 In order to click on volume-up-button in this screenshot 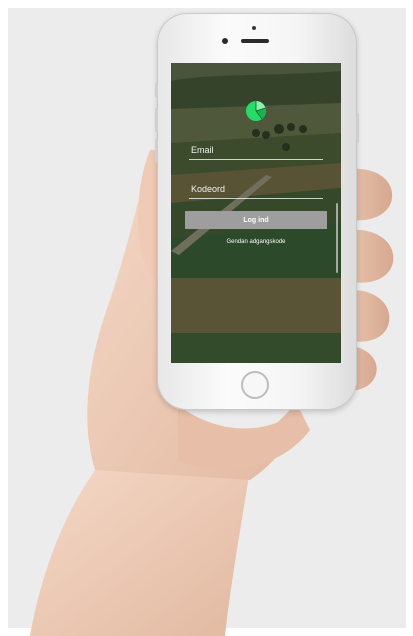, I will do `click(156, 120)`.